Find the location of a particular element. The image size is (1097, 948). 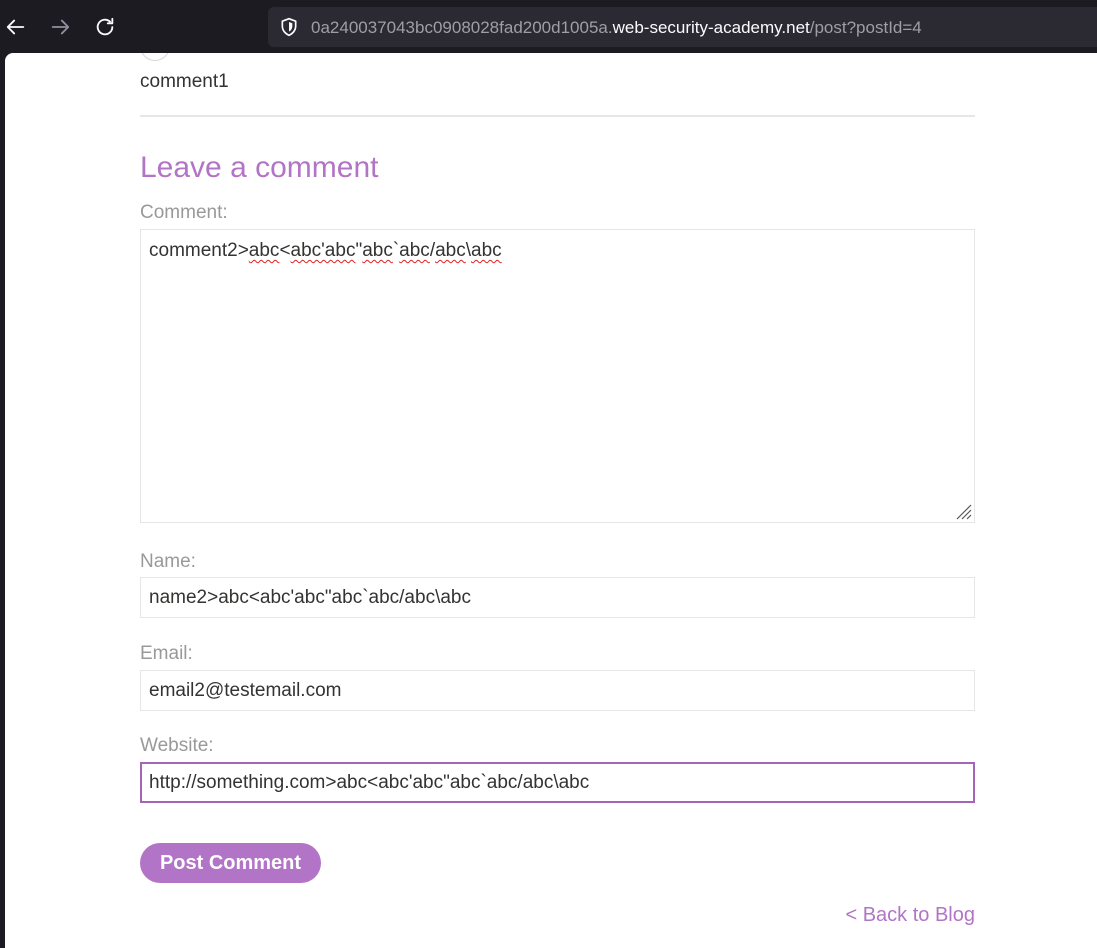

website-label: Website: is located at coordinates (177, 745).